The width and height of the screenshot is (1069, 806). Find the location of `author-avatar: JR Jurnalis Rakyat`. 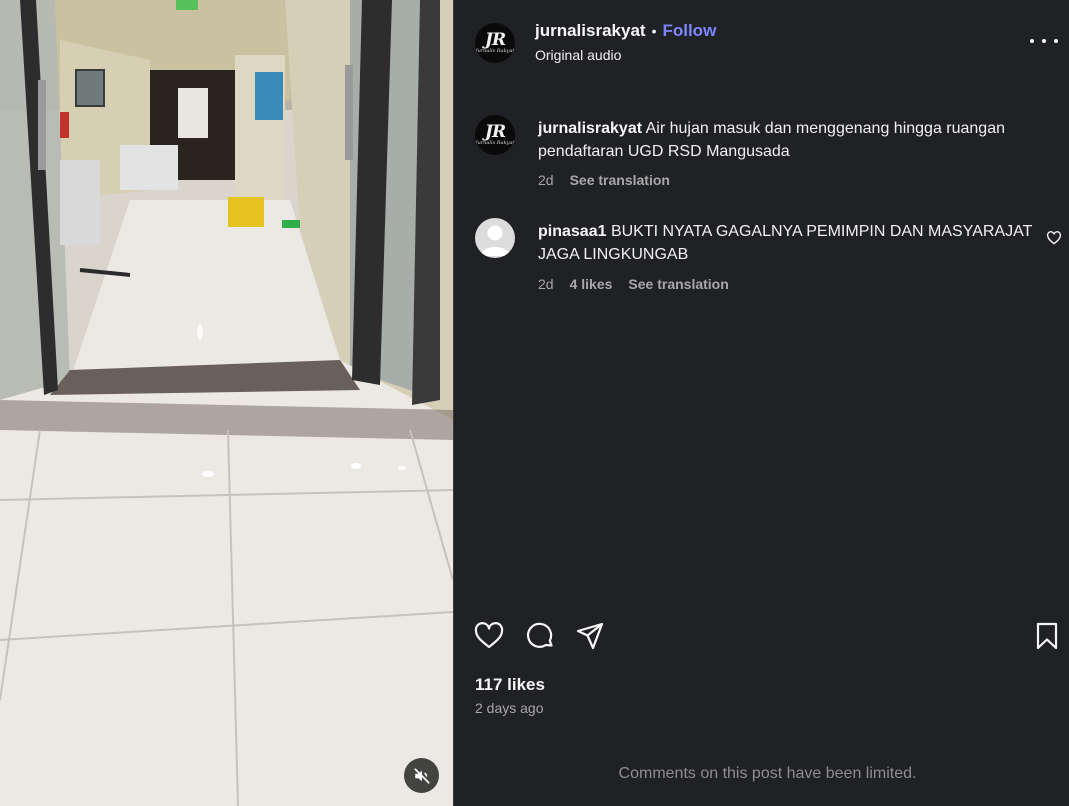

author-avatar: JR Jurnalis Rakyat is located at coordinates (495, 43).